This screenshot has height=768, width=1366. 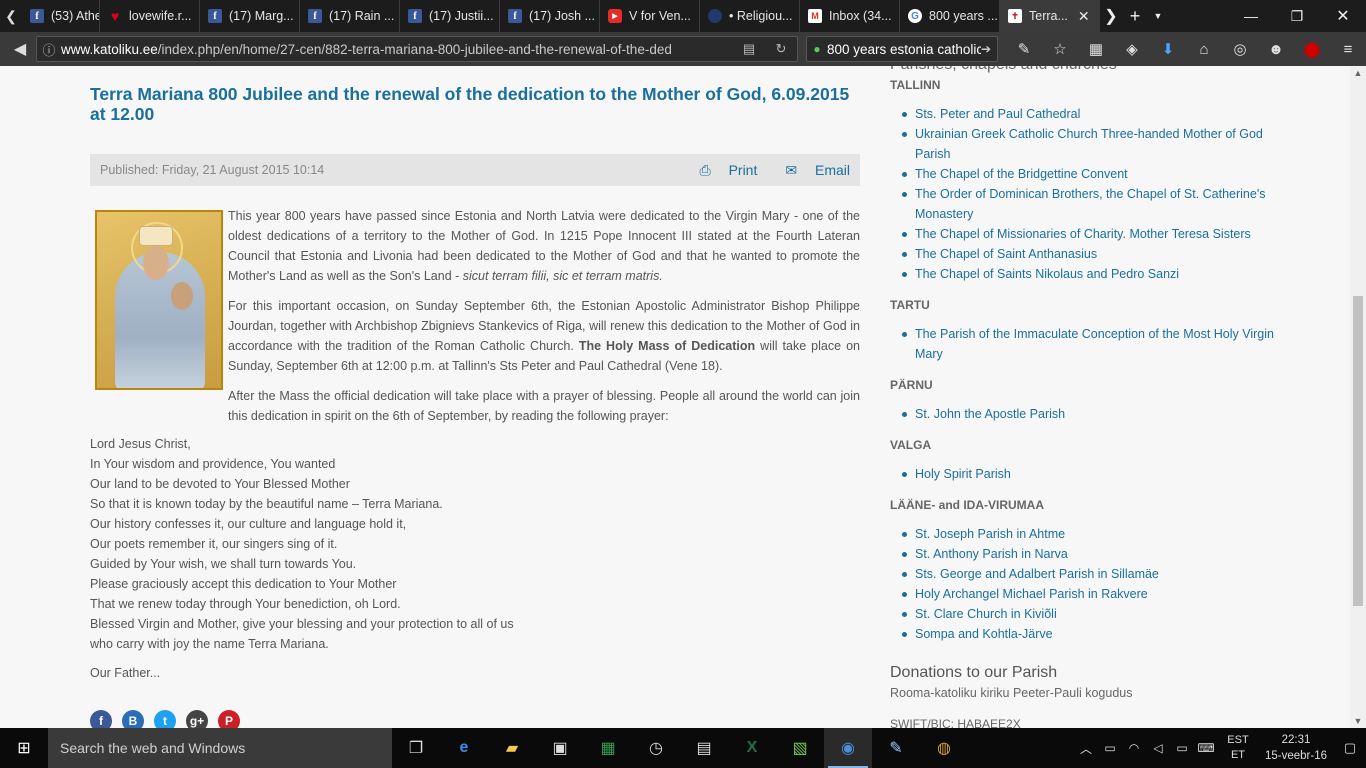 What do you see at coordinates (1111, 16) in the screenshot?
I see `tab-scroll-right-button: ❯` at bounding box center [1111, 16].